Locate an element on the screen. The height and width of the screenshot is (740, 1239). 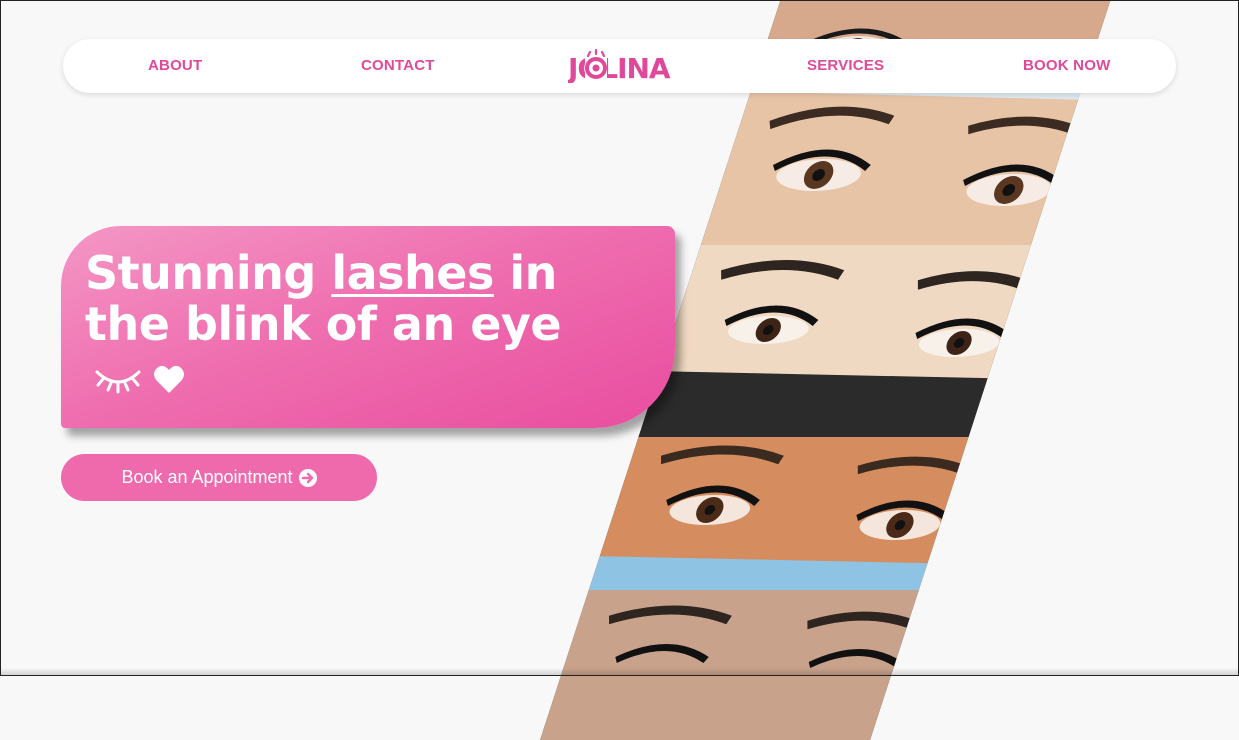
nav-contact-link: CONTACT is located at coordinates (398, 65).